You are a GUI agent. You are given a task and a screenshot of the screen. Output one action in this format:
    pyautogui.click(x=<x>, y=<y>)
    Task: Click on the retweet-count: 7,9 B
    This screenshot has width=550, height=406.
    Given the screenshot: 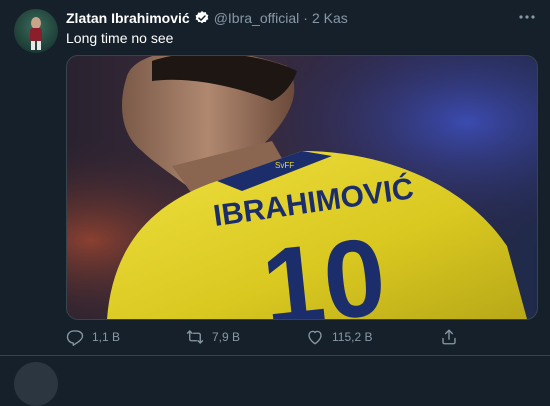 What is the action you would take?
    pyautogui.click(x=226, y=337)
    